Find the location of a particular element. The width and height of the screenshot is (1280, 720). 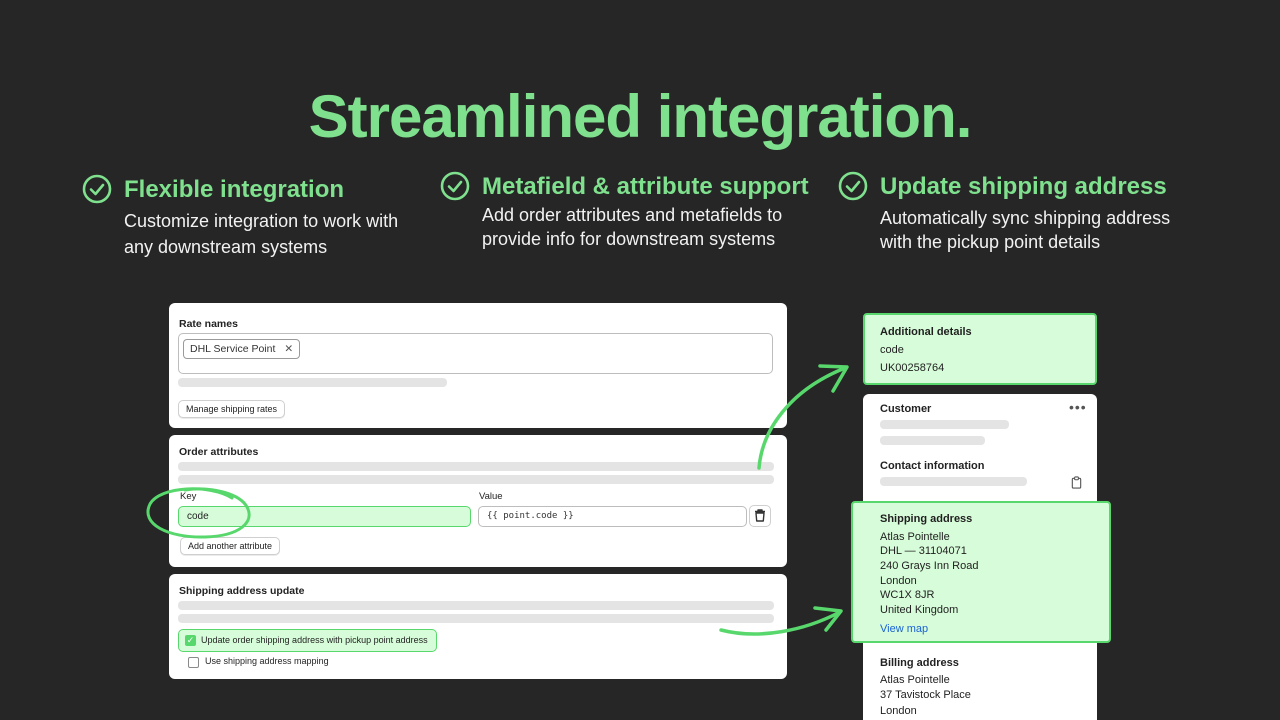

shipping-line: United Kingdom is located at coordinates (919, 610).